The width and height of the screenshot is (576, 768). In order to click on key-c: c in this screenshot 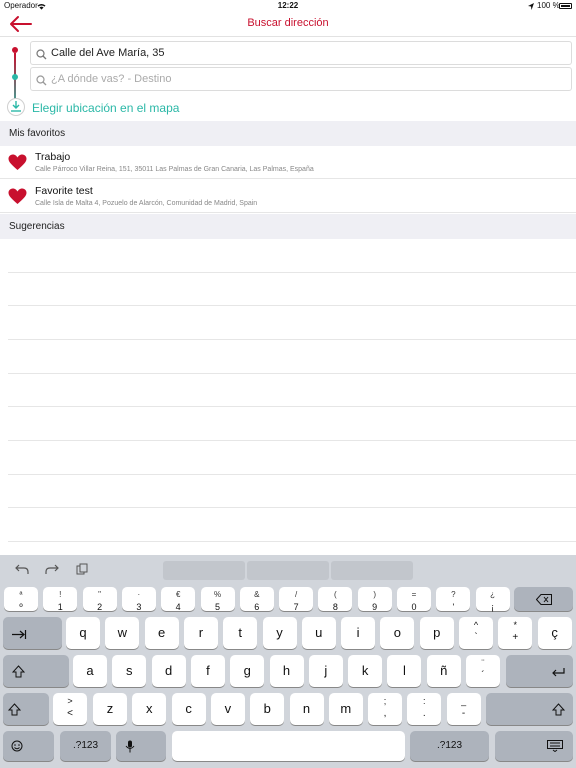, I will do `click(188, 709)`.